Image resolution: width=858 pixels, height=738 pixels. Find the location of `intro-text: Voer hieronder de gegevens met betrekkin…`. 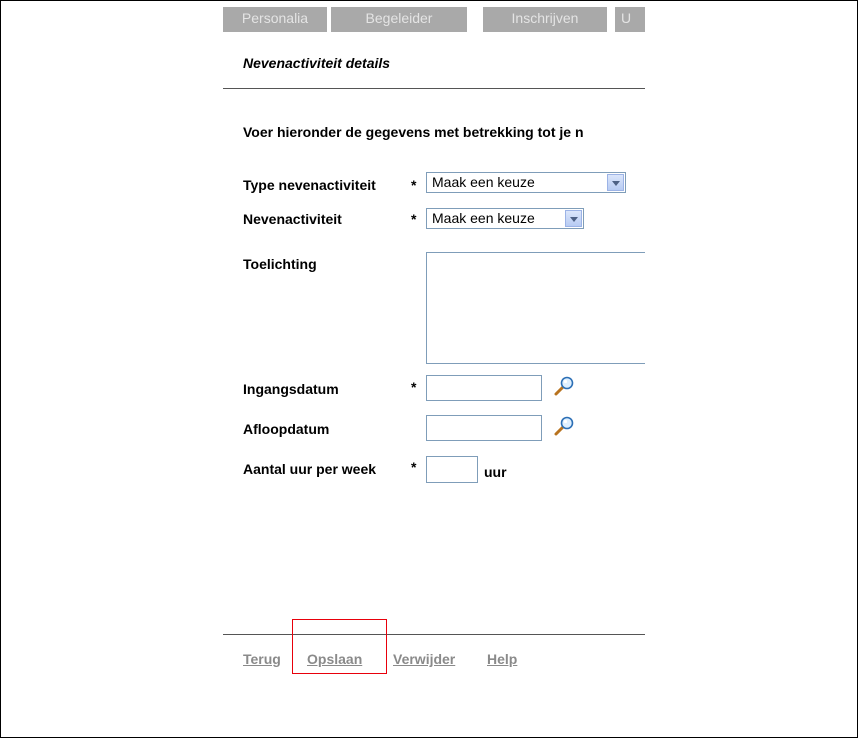

intro-text: Voer hieronder de gegevens met betrekkin… is located at coordinates (413, 132).